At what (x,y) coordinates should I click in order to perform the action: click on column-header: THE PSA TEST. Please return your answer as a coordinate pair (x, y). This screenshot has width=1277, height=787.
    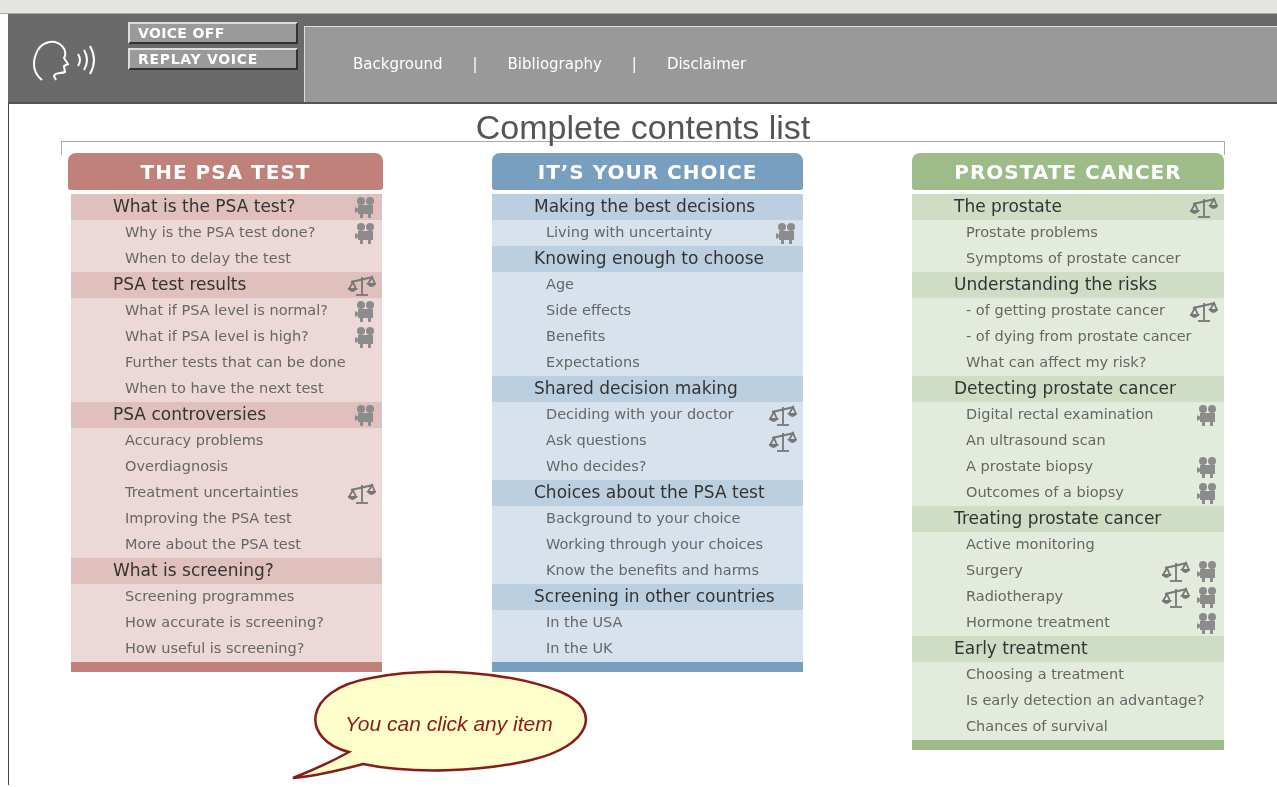
    Looking at the image, I should click on (225, 171).